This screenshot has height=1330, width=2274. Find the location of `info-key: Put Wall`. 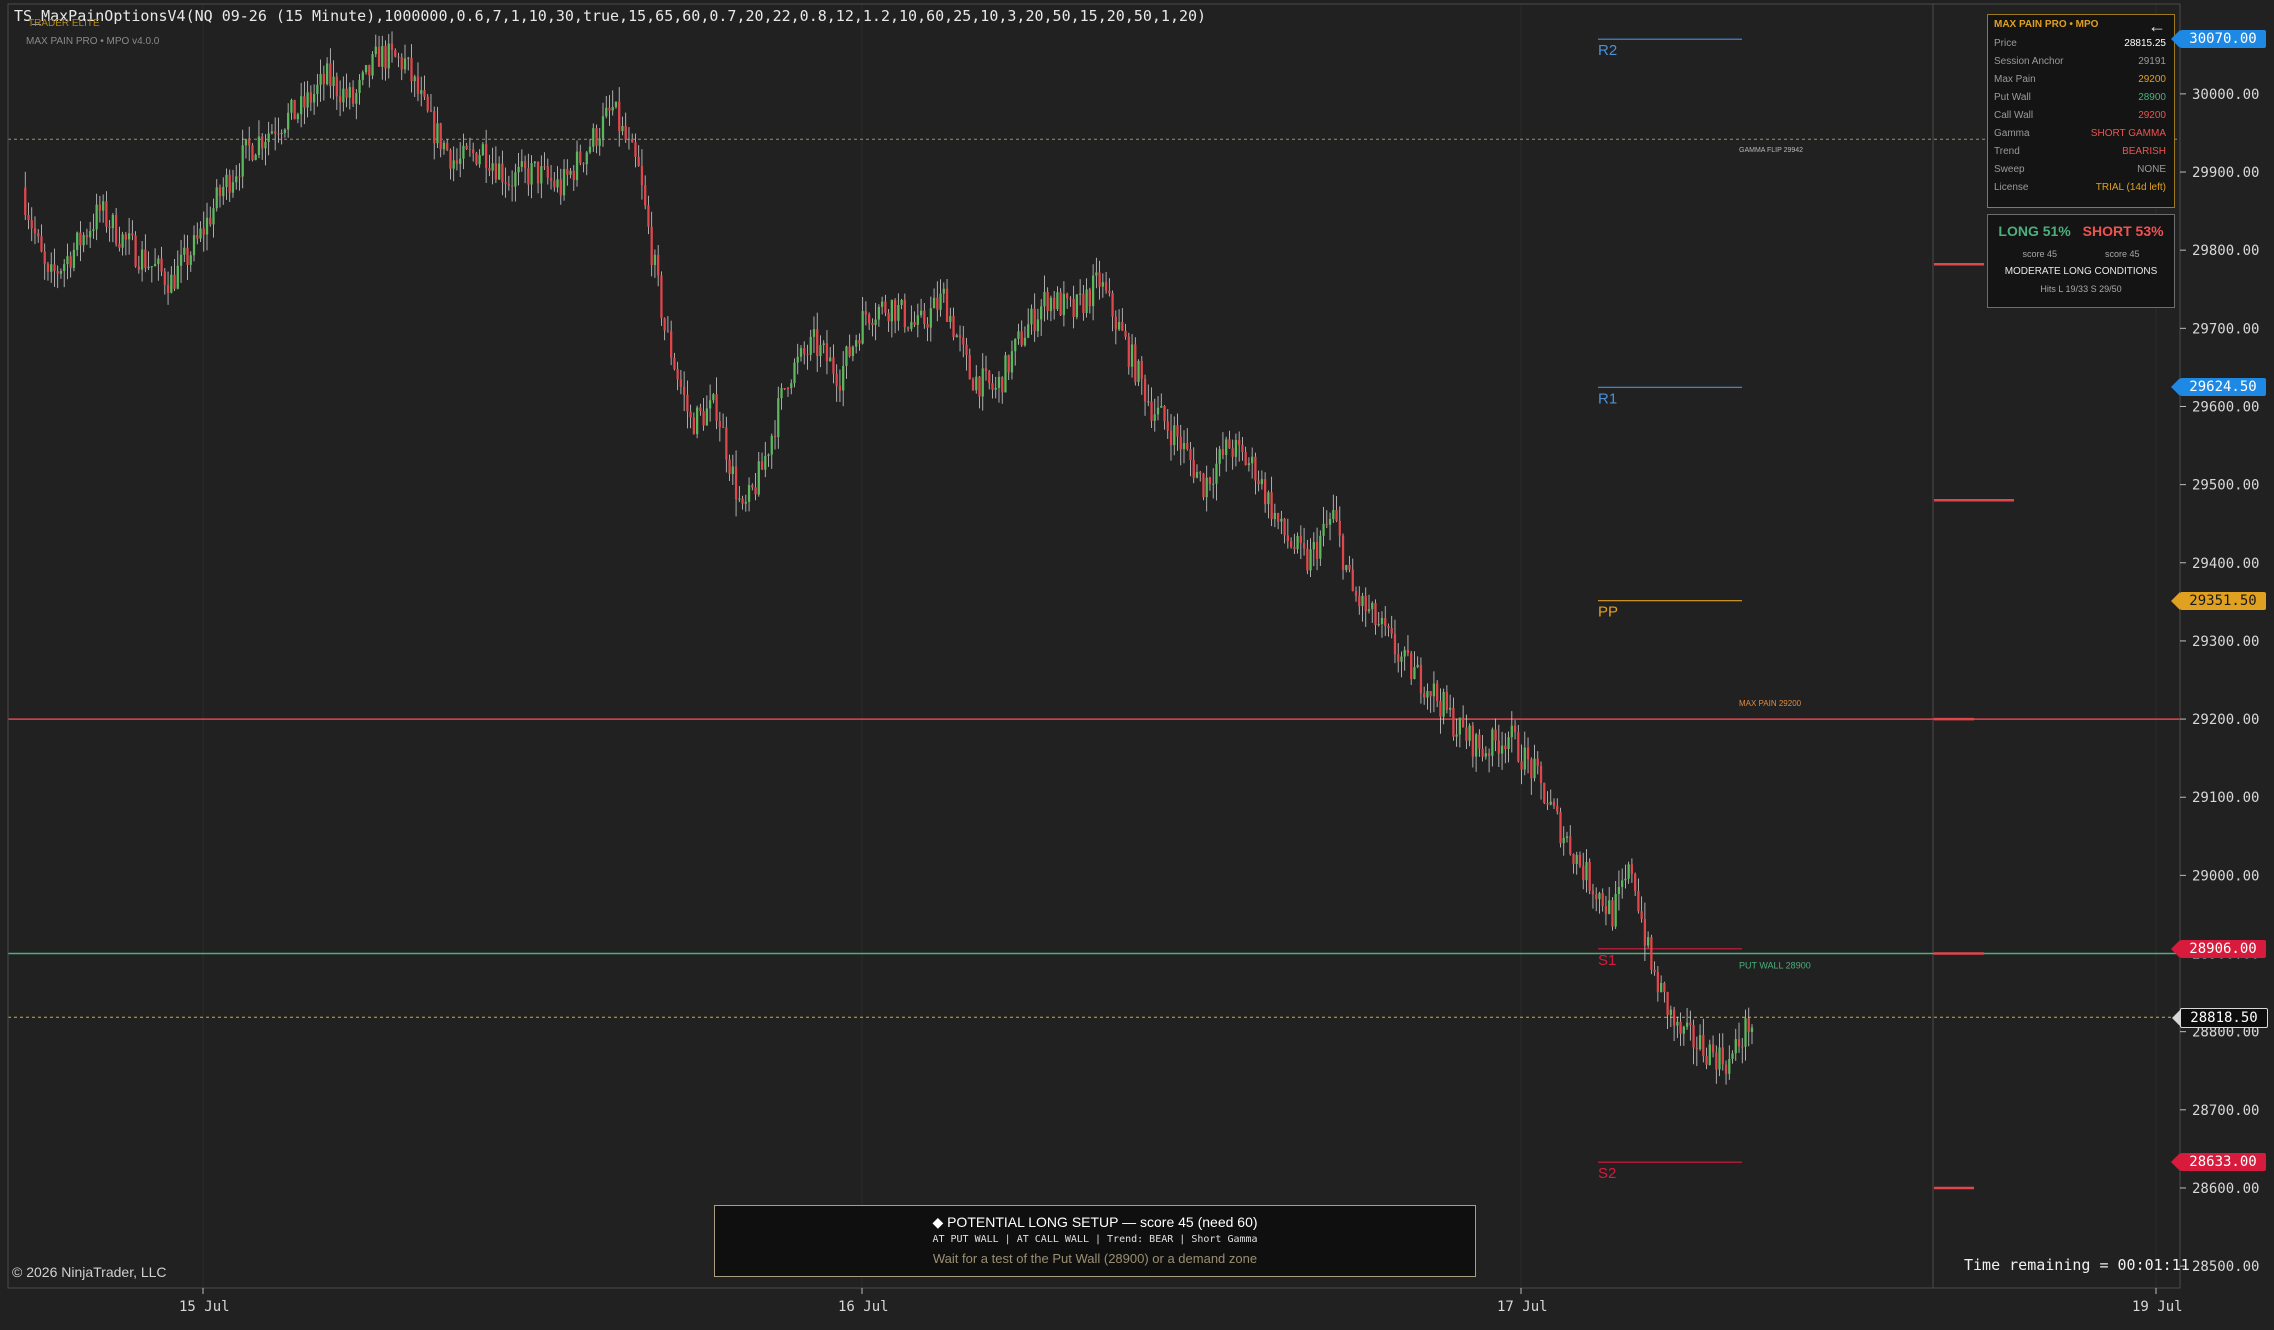

info-key: Put Wall is located at coordinates (2012, 97).